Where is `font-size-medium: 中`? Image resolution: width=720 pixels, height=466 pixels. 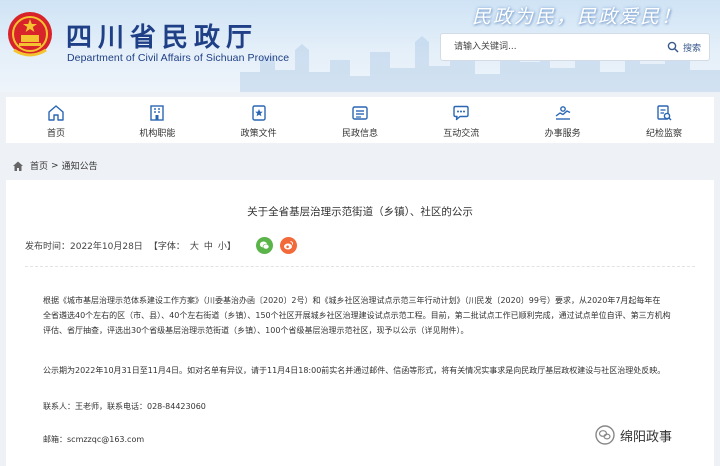
font-size-medium: 中 is located at coordinates (208, 245).